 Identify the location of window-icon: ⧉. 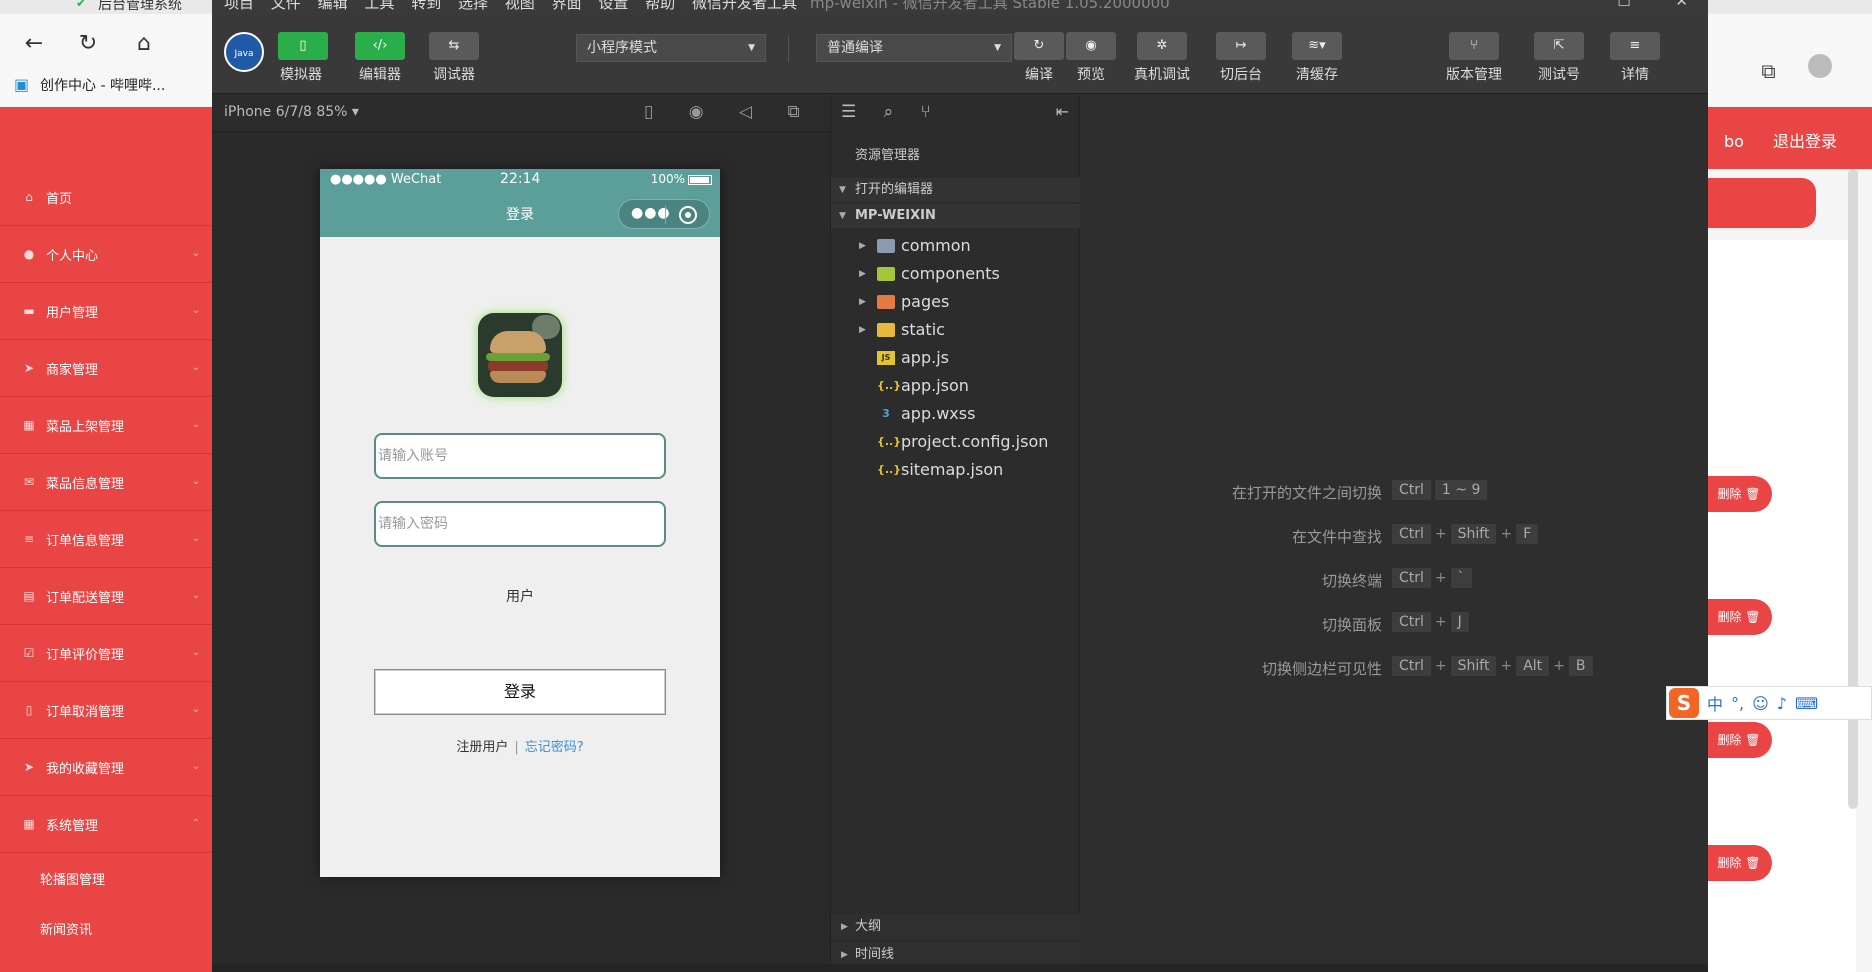
(794, 112).